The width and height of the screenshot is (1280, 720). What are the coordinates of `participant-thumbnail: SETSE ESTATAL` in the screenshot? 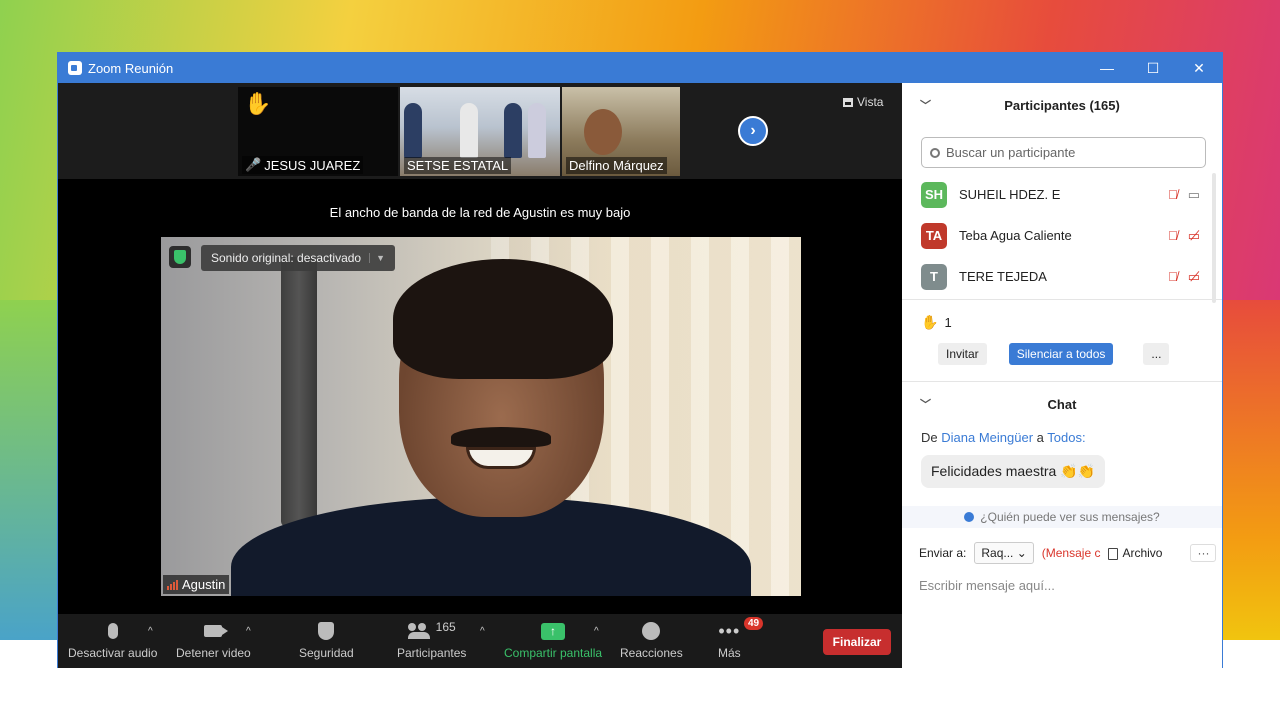 It's located at (480, 131).